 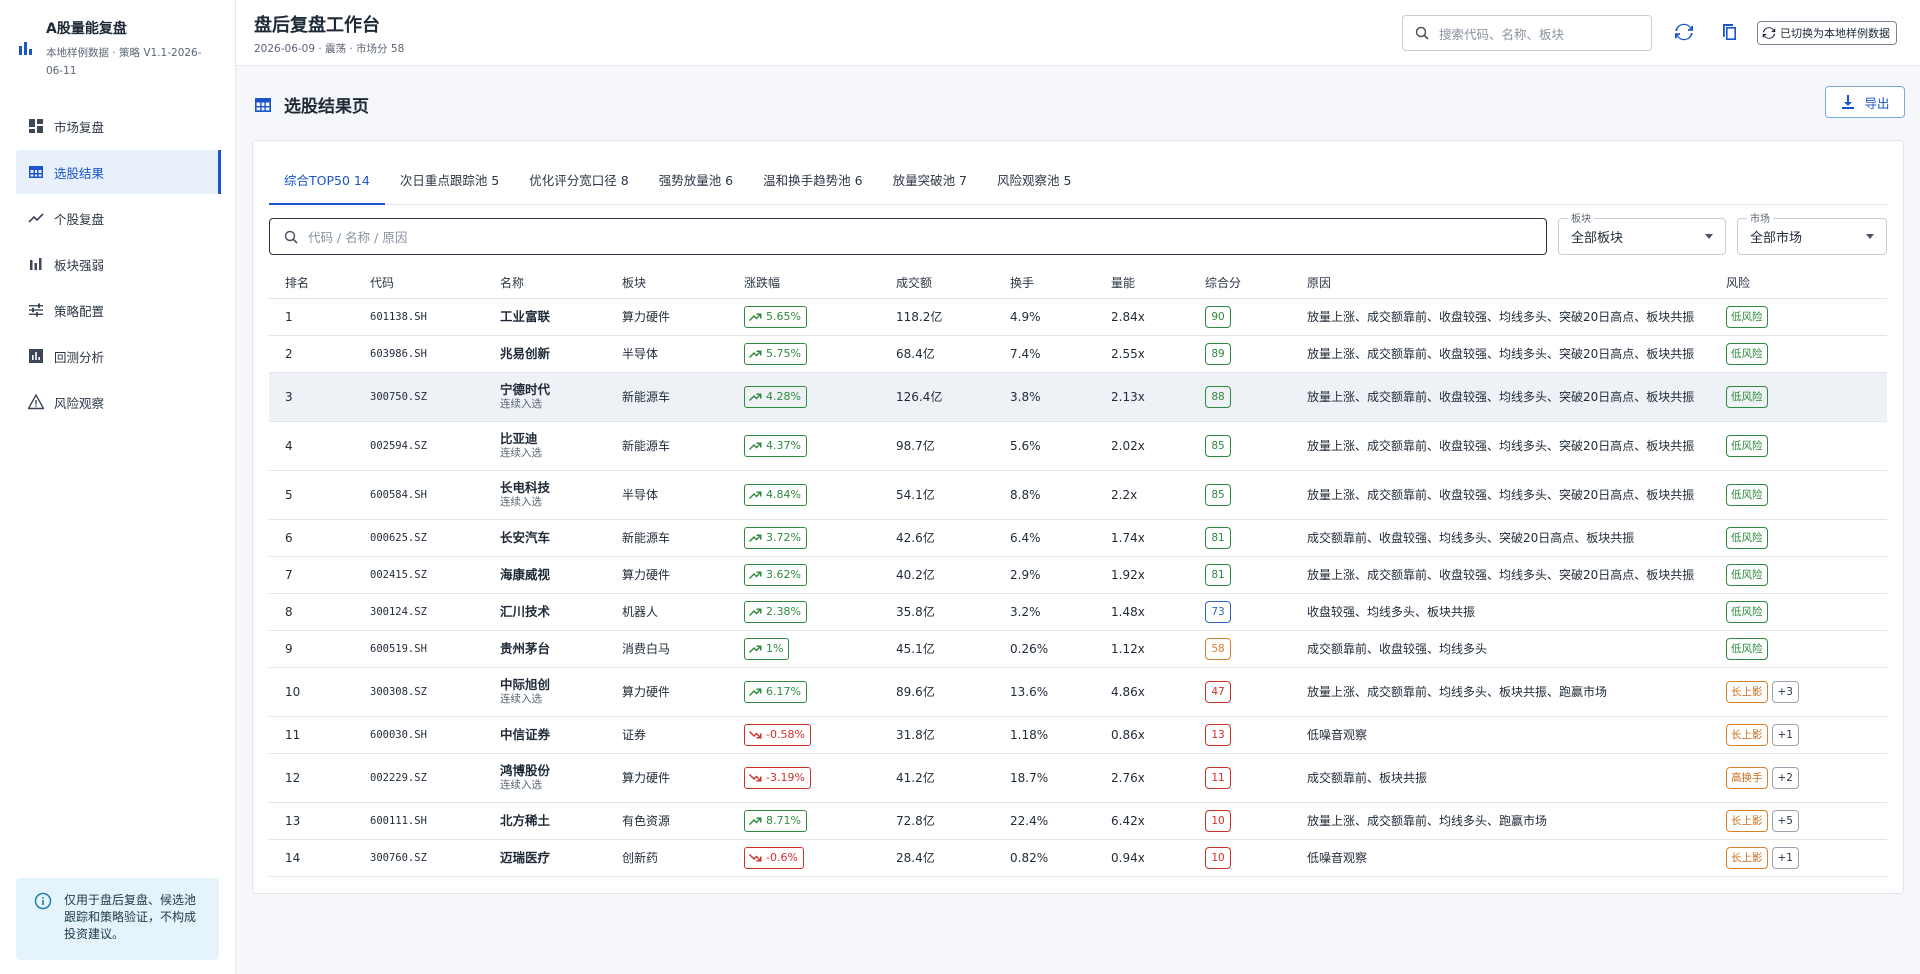 I want to click on cell-code: 600111.SH, so click(x=419, y=821).